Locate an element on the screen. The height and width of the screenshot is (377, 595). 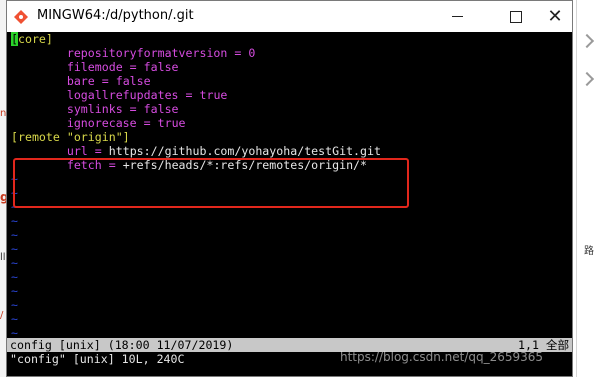
git-bash-icon is located at coordinates (21, 17).